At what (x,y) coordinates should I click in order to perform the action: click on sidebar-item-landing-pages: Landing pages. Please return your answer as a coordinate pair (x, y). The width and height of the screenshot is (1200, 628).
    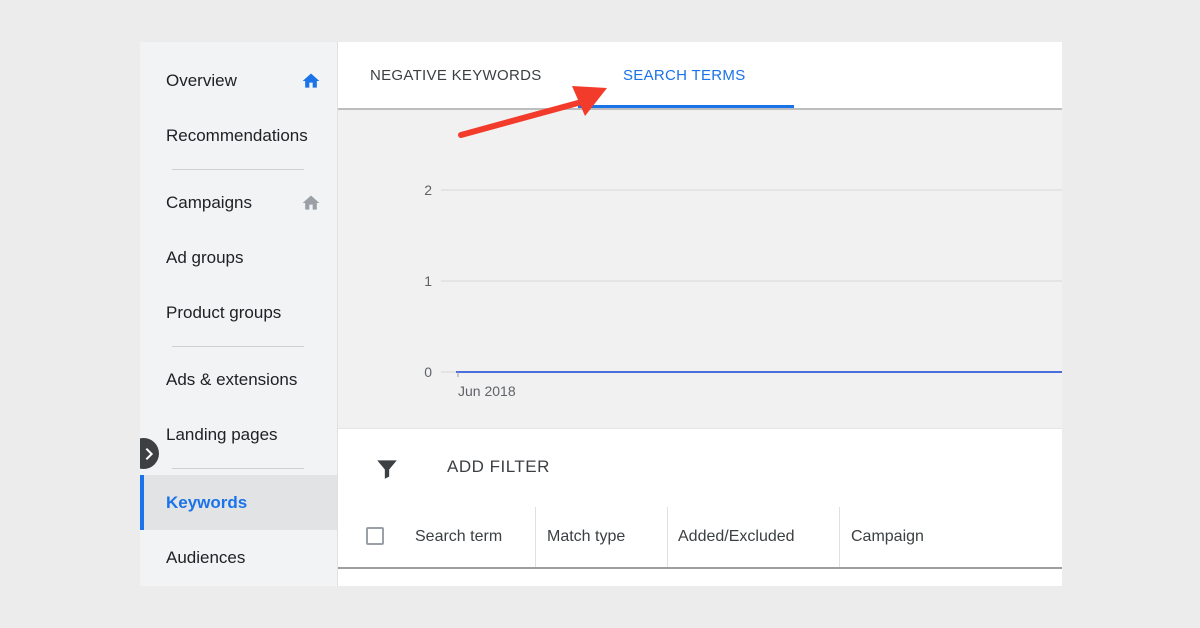
    Looking at the image, I should click on (238, 434).